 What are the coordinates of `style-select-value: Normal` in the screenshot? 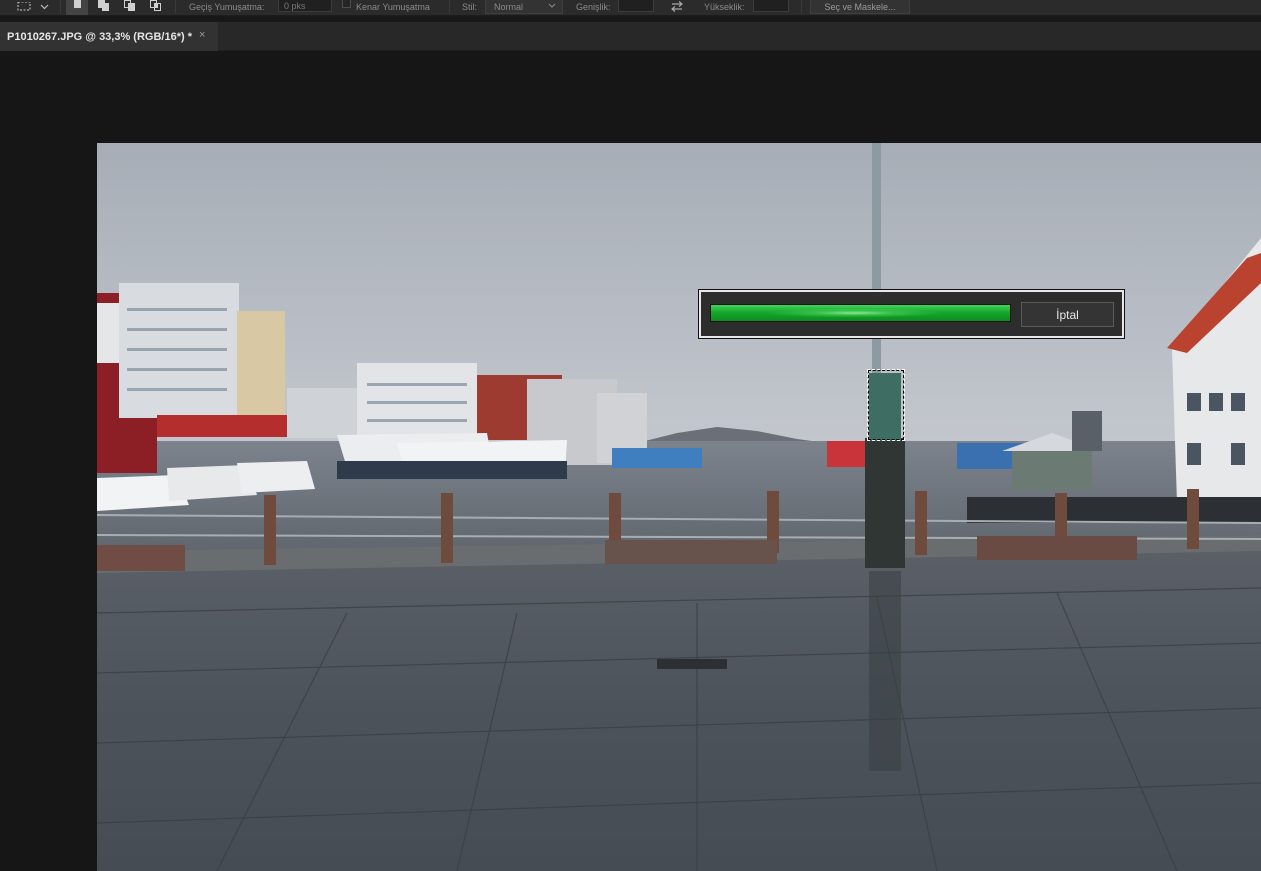 It's located at (509, 6).